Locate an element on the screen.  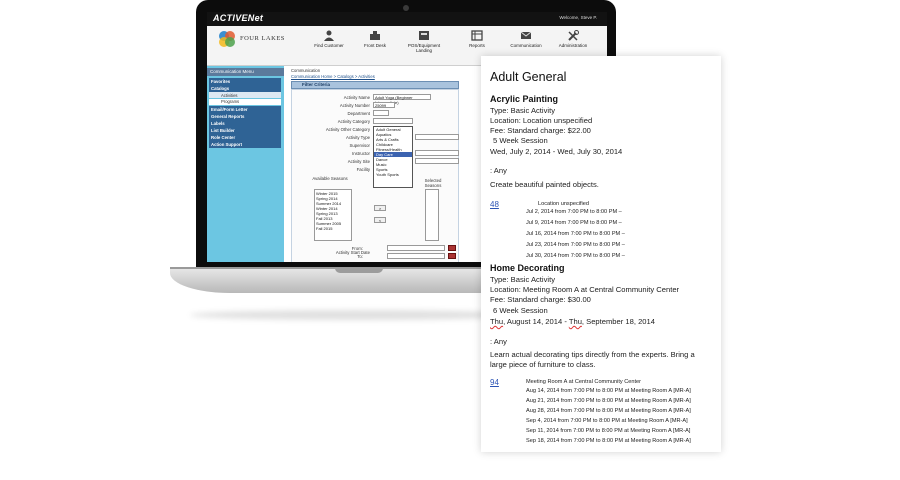
activity-number-link: 94 is located at coordinates (494, 382).